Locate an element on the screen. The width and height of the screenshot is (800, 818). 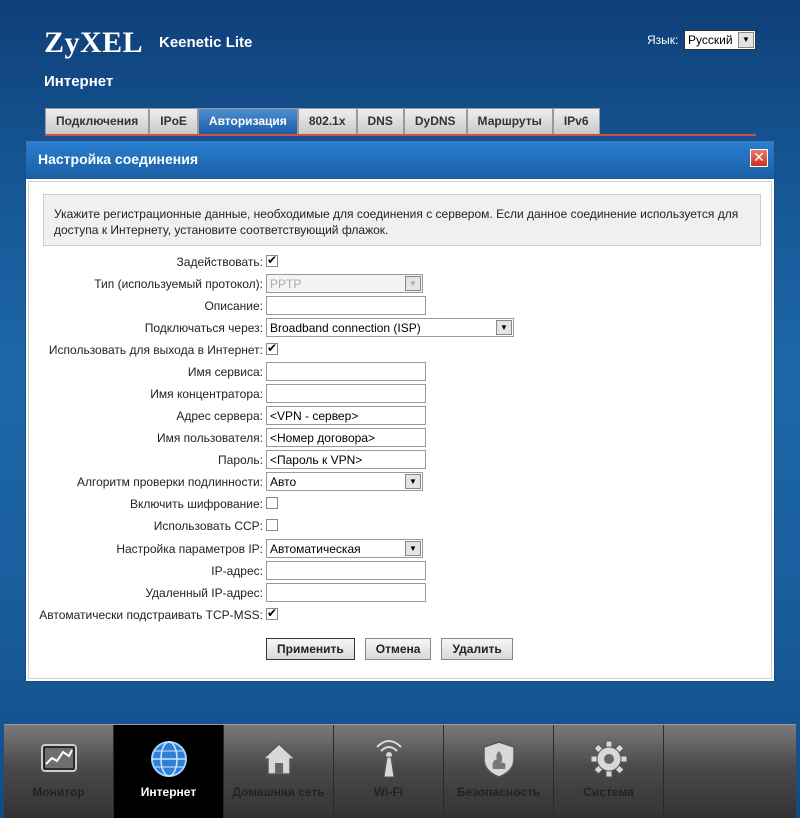
via-select: Broadband connection (ISP) ▼ is located at coordinates (390, 327).